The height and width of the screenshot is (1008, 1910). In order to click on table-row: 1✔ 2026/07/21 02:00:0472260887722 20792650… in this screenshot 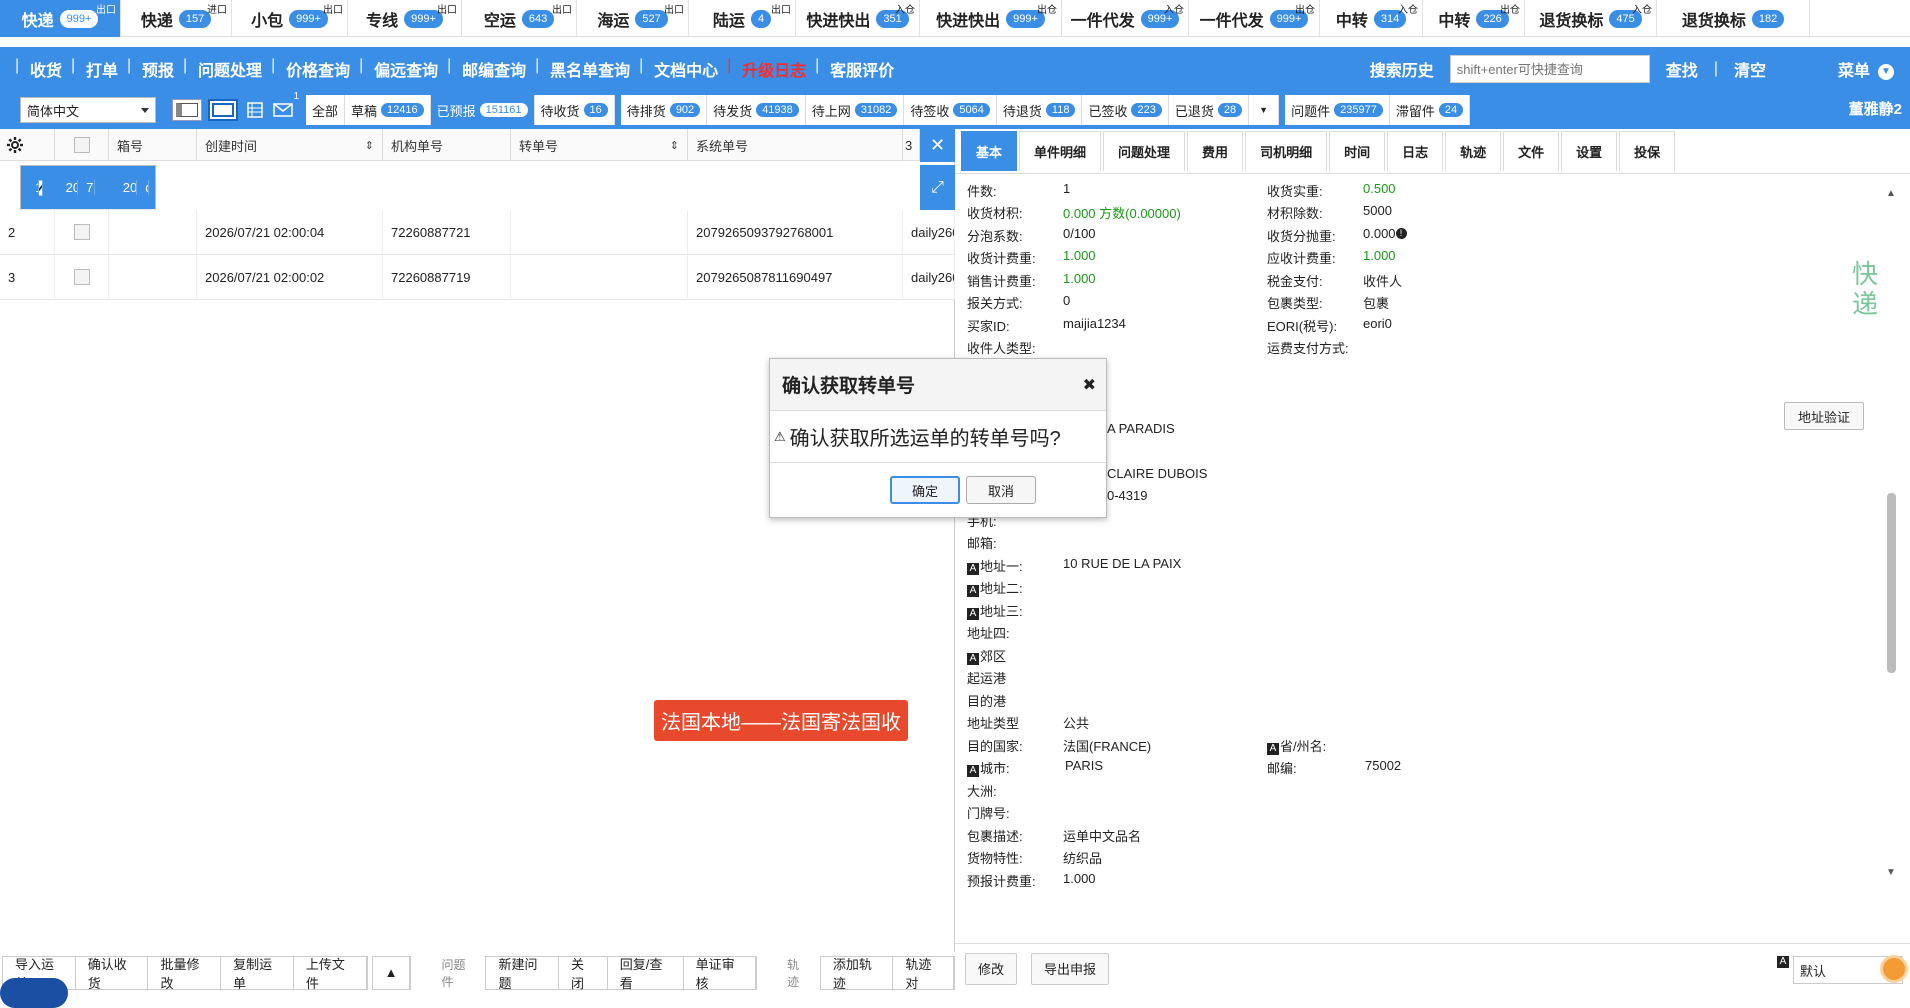, I will do `click(88, 187)`.